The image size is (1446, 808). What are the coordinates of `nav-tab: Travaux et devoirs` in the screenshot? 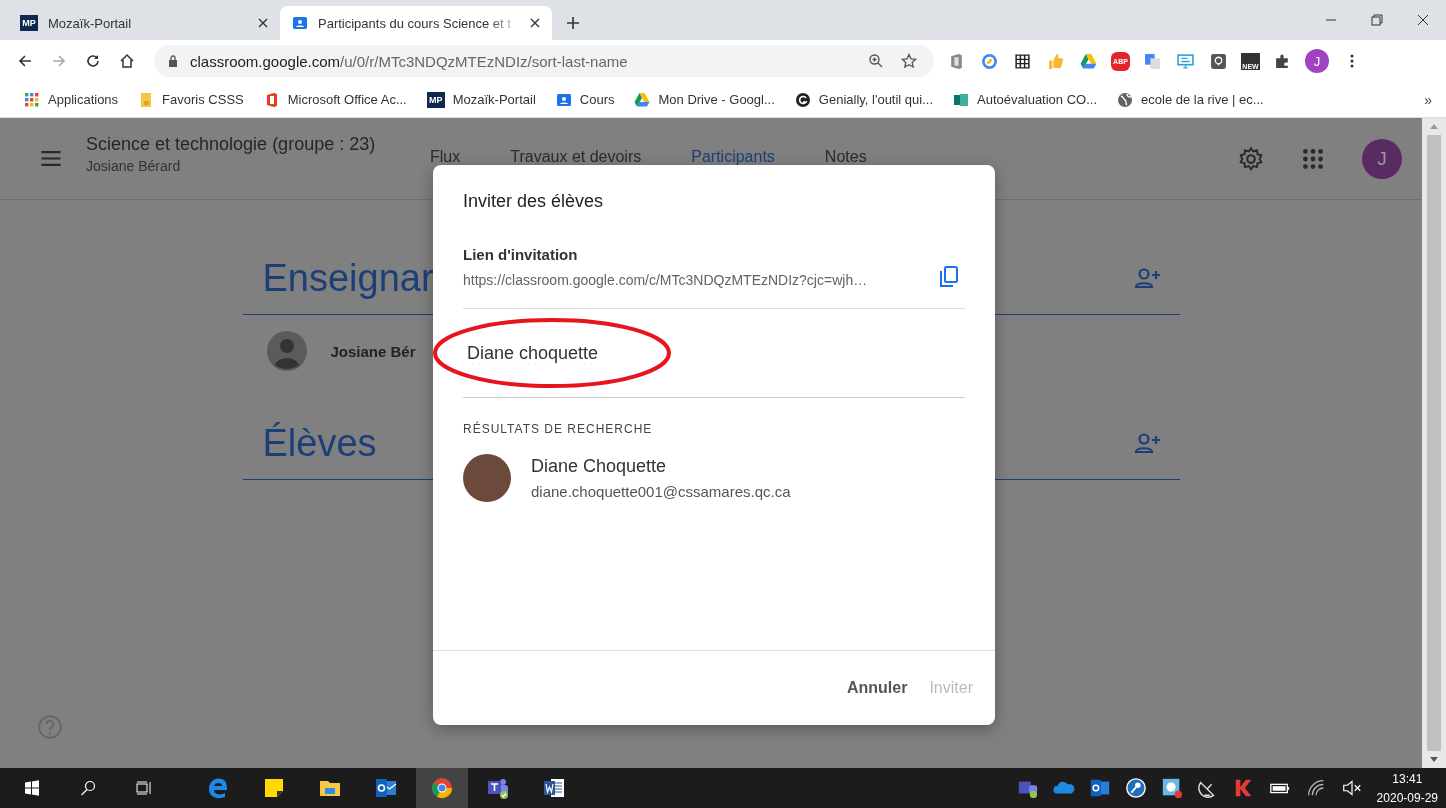 It's located at (576, 156).